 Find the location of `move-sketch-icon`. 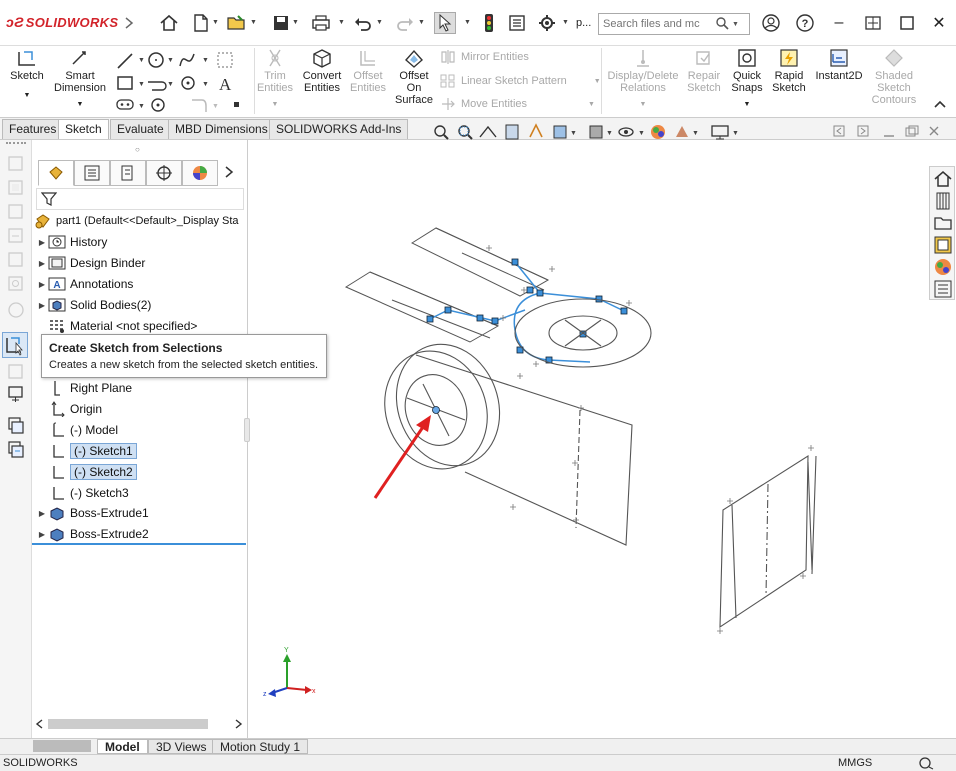

move-sketch-icon is located at coordinates (16, 394).